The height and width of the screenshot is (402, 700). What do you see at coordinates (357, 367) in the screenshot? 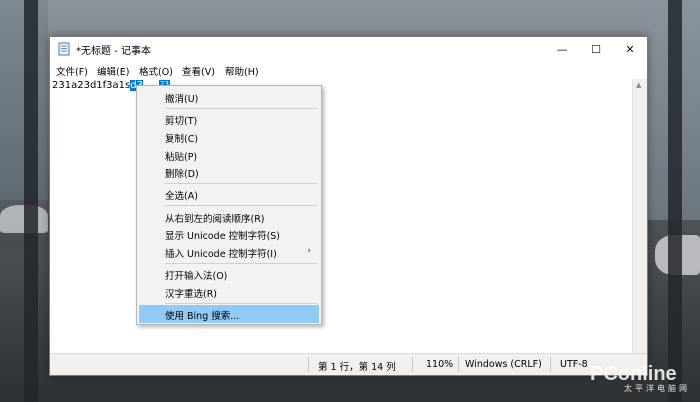
I see `status-cursor-position: 第 1 行，第 14 列` at bounding box center [357, 367].